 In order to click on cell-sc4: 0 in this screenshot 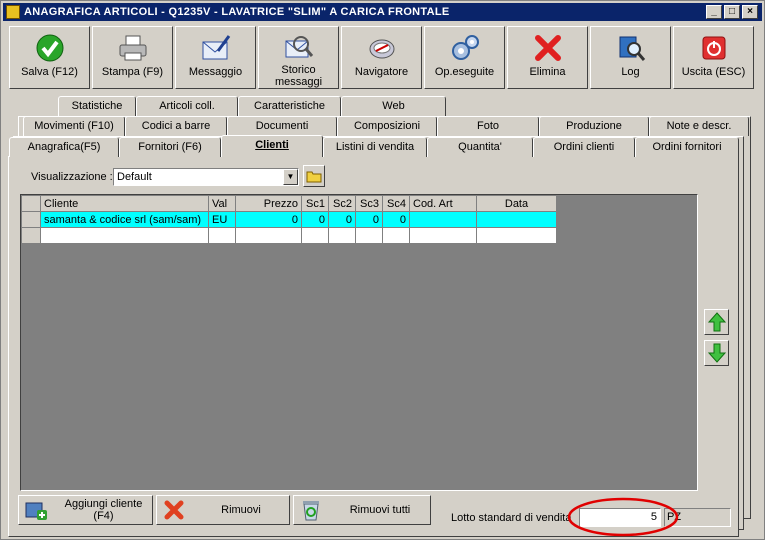, I will do `click(396, 219)`.